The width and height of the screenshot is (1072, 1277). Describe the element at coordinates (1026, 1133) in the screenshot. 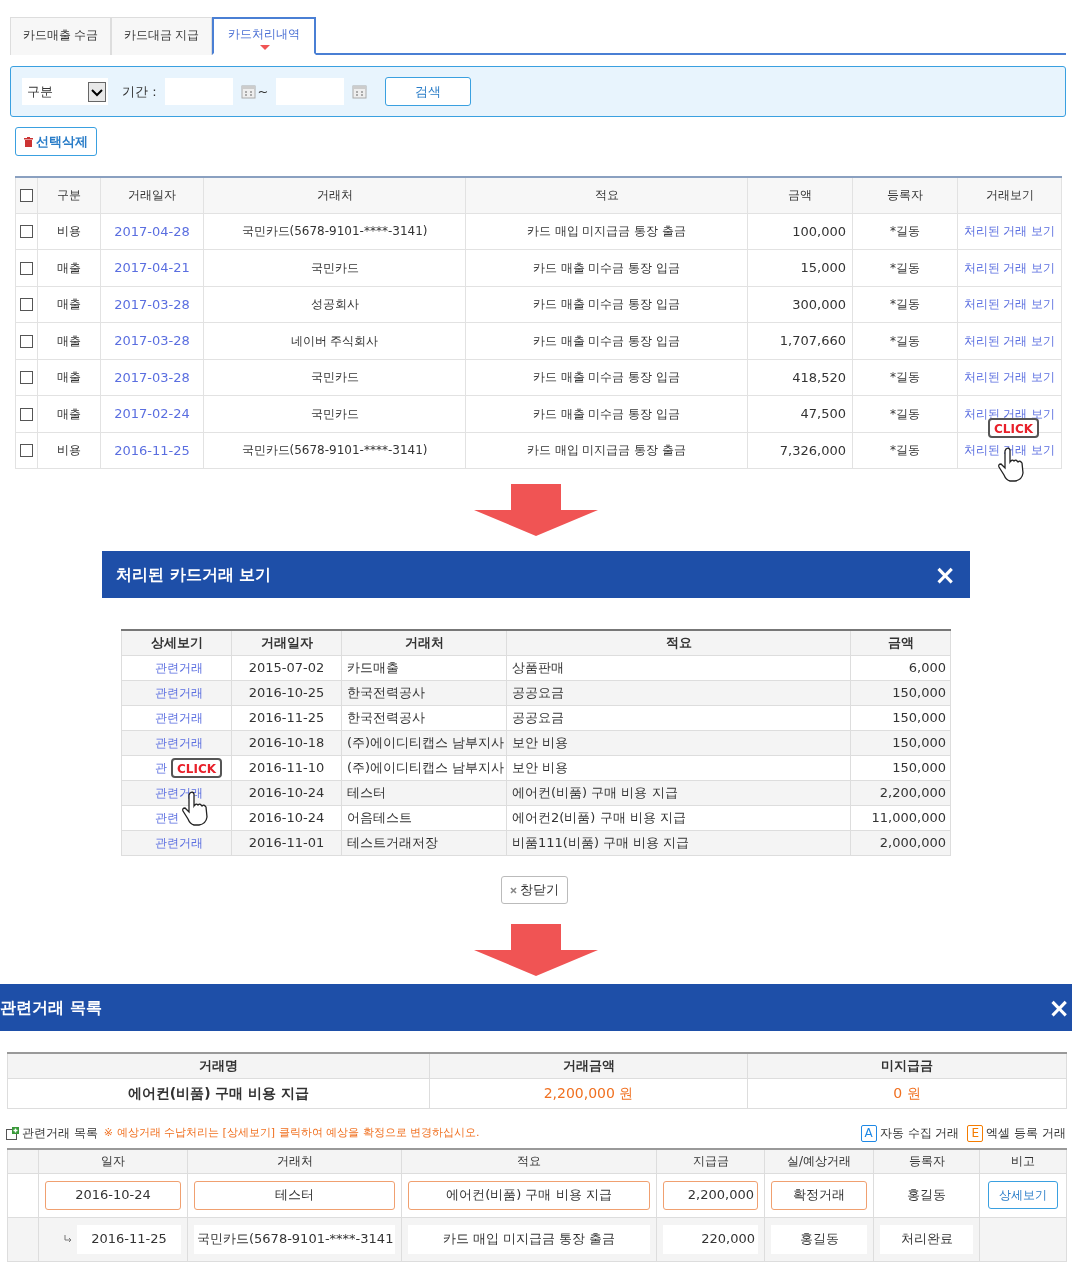

I see `legend-label: 엑셀 등록 거래` at that location.